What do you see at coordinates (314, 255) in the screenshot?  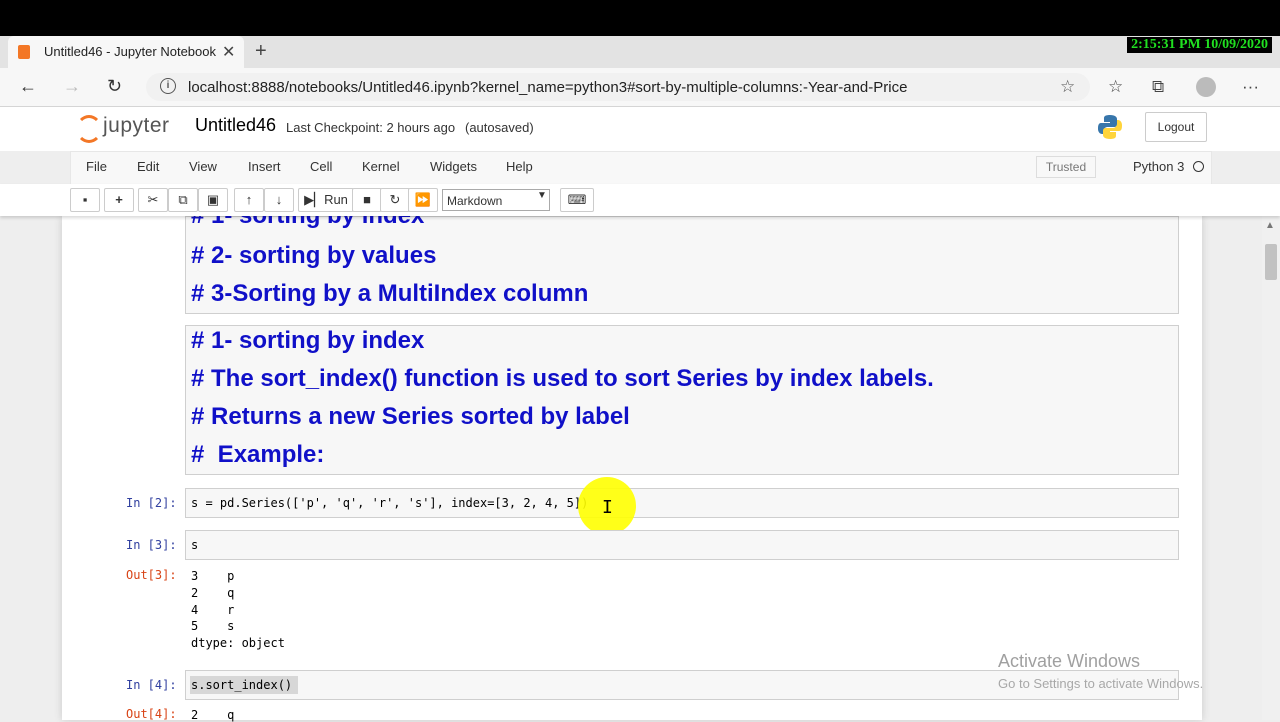 I see `markdown-heading: # 2- sorting by values` at bounding box center [314, 255].